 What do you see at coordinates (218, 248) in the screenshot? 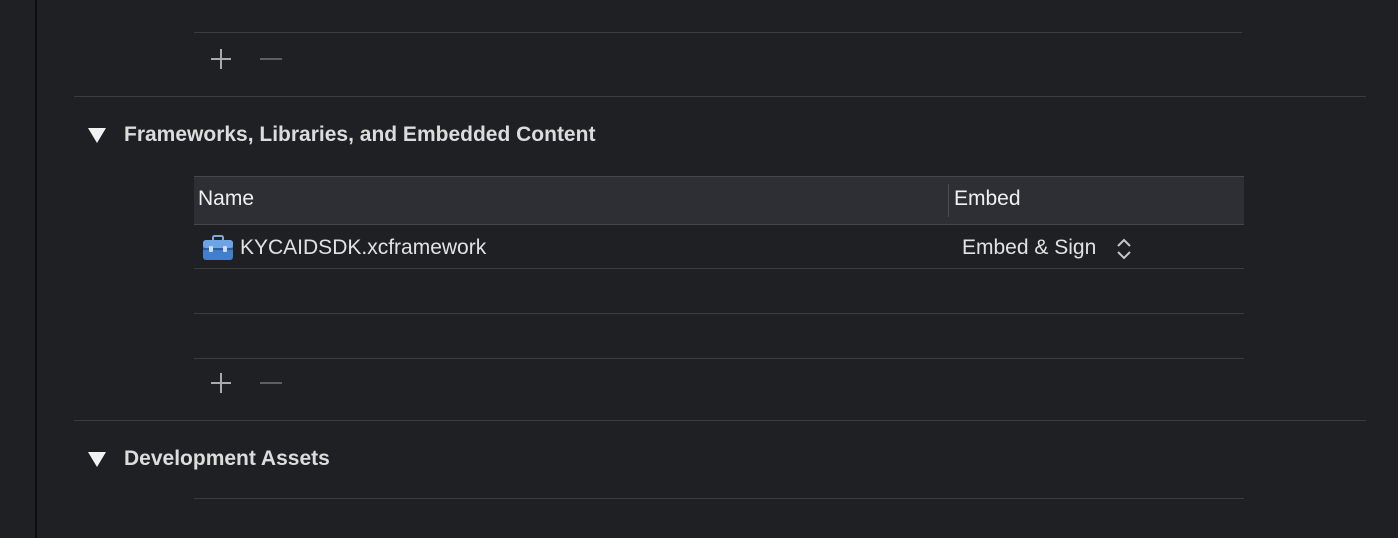
I see `toolbox-icon` at bounding box center [218, 248].